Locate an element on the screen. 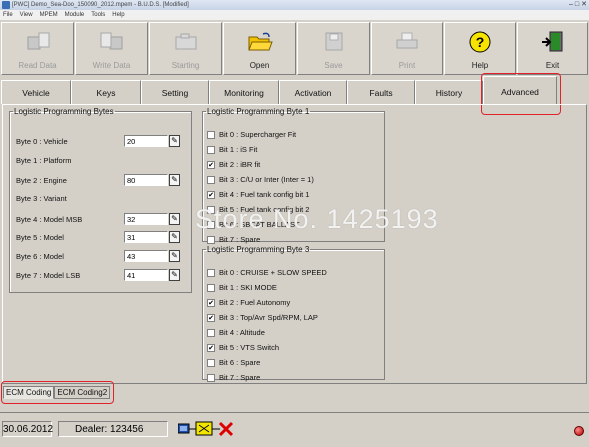  menu-mpem: MPEM is located at coordinates (49, 15).